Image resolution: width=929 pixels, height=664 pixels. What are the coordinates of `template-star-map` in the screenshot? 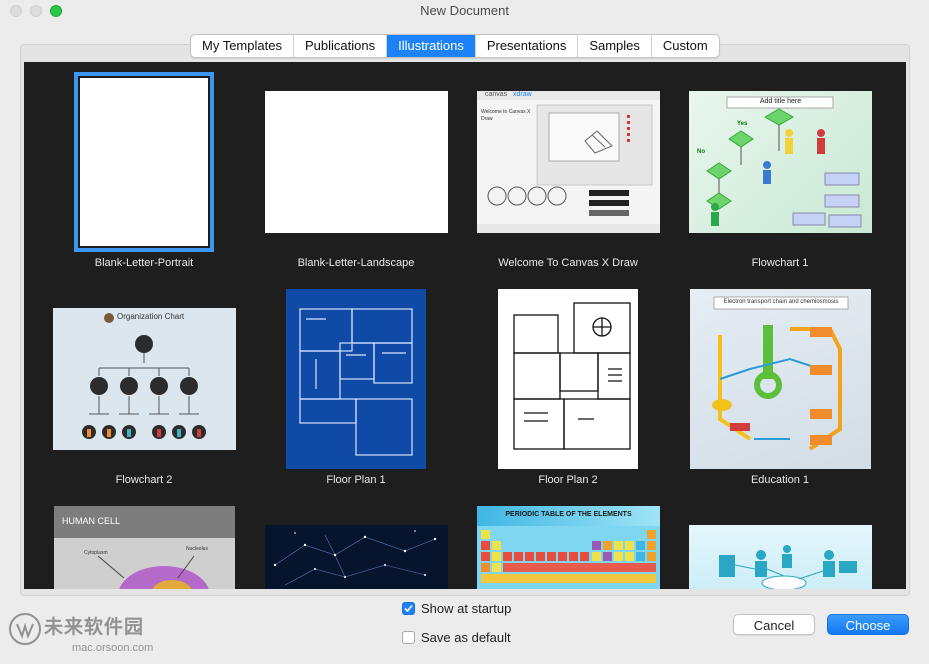 It's located at (356, 557).